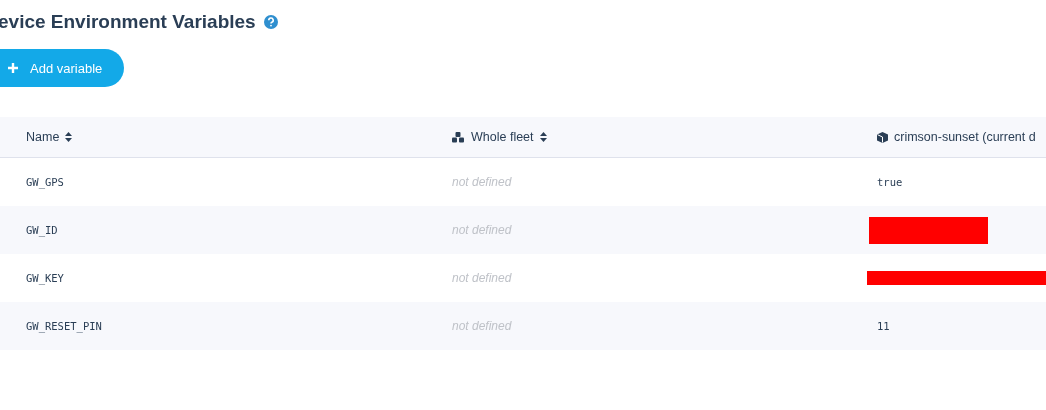 Image resolution: width=1046 pixels, height=410 pixels. Describe the element at coordinates (890, 182) in the screenshot. I see `device-value: true` at that location.